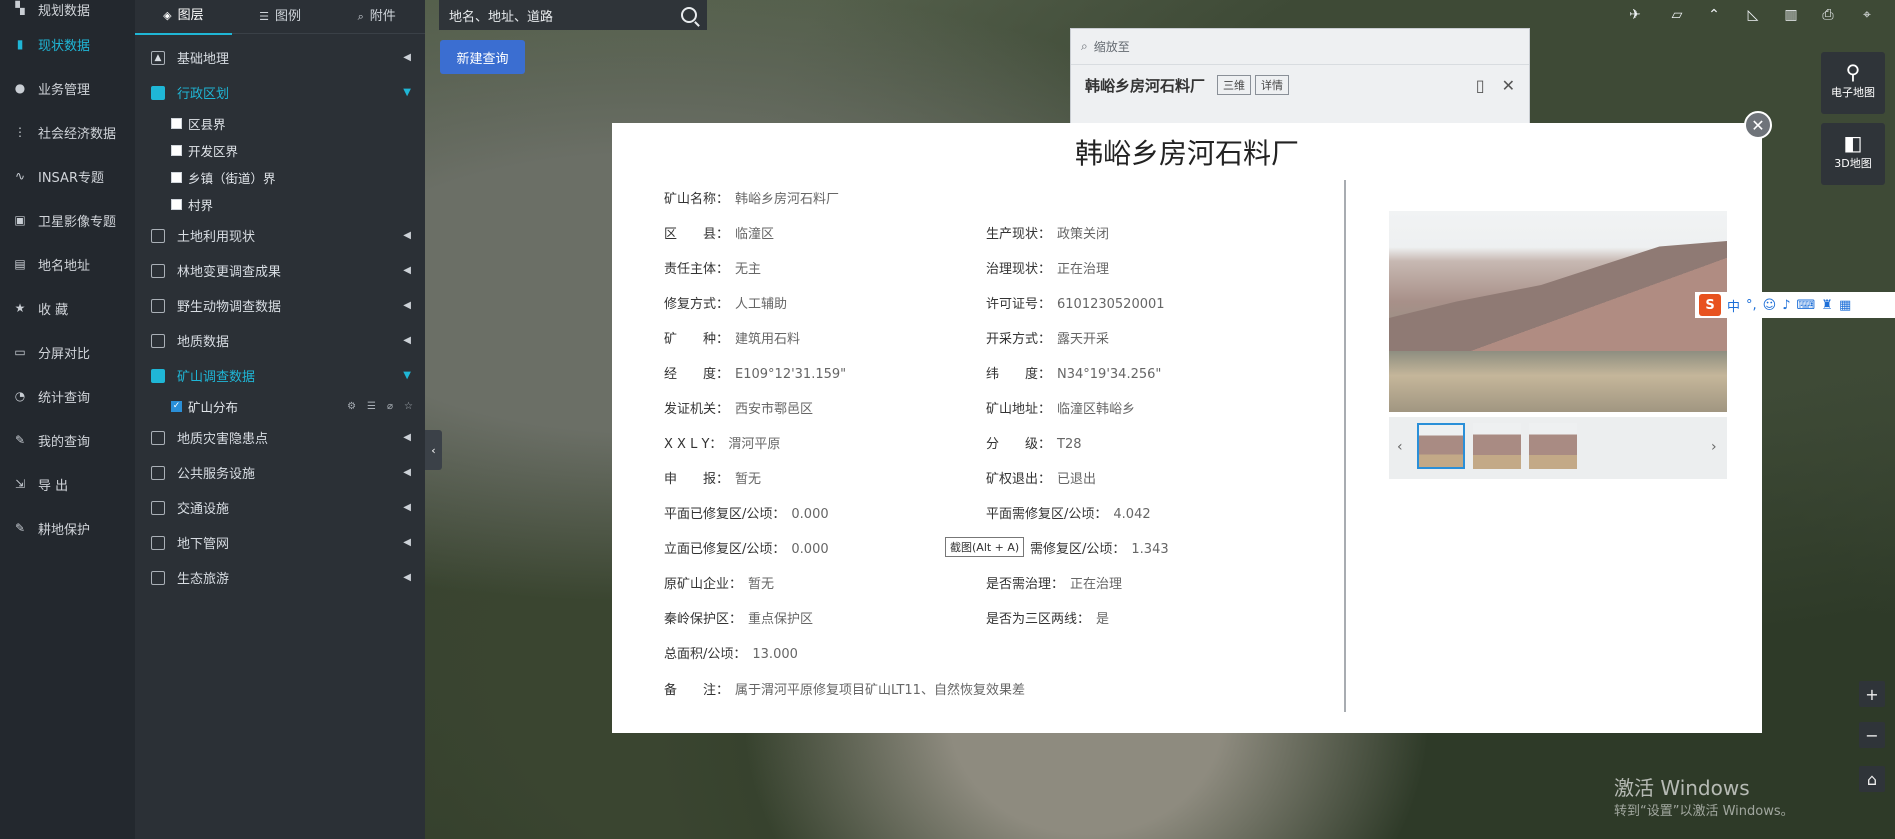 The image size is (1895, 839). What do you see at coordinates (1714, 15) in the screenshot?
I see `measure-angle-icon: ⌃` at bounding box center [1714, 15].